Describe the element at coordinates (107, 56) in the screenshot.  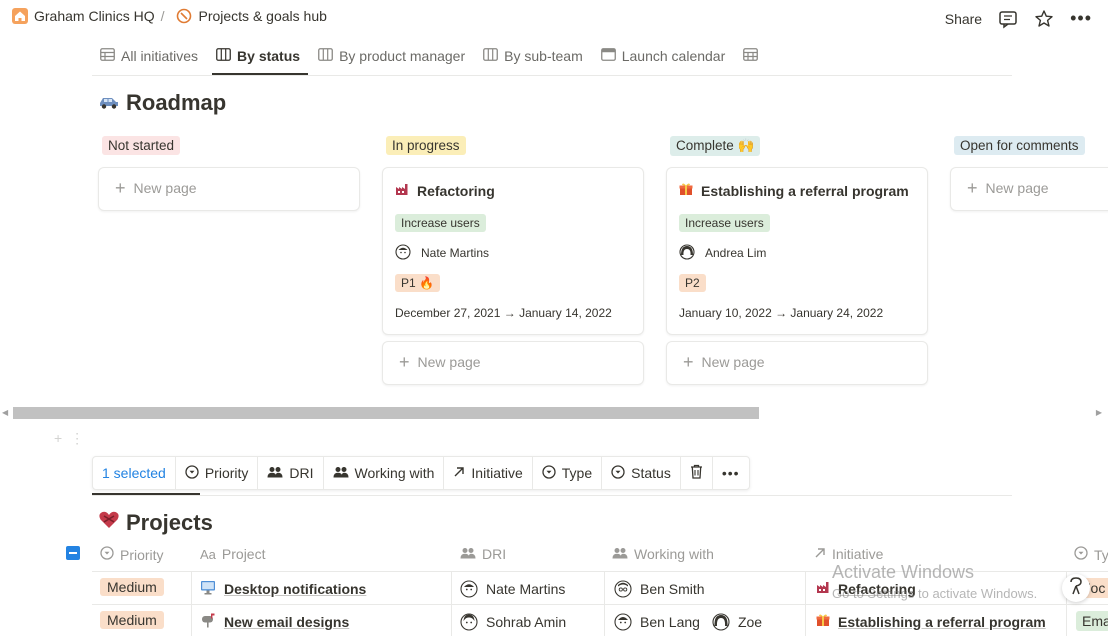
I see `table-icon` at that location.